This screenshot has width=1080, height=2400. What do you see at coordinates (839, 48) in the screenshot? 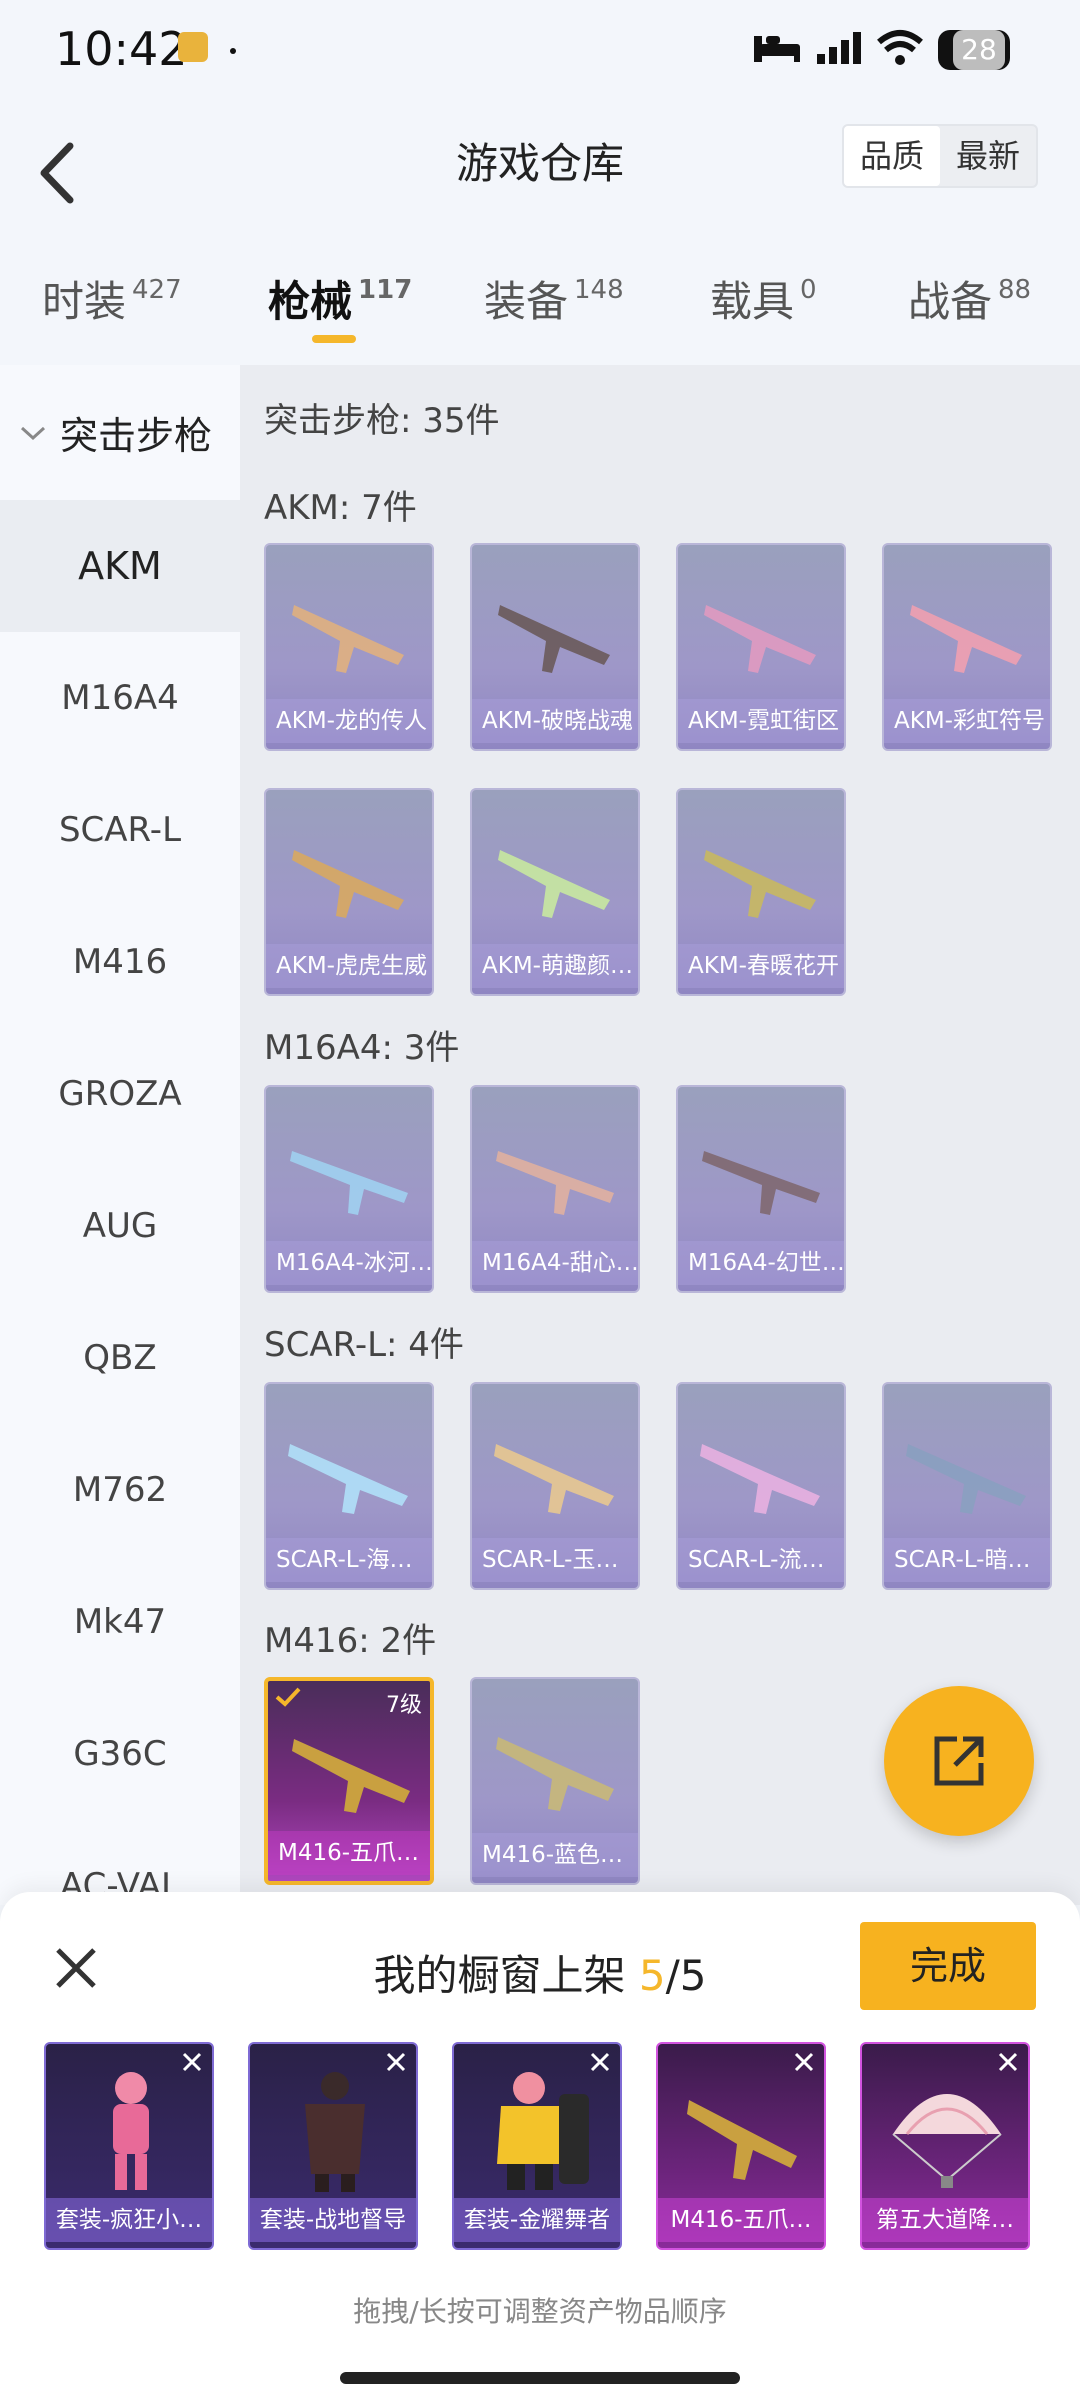
I see `signal-icon` at bounding box center [839, 48].